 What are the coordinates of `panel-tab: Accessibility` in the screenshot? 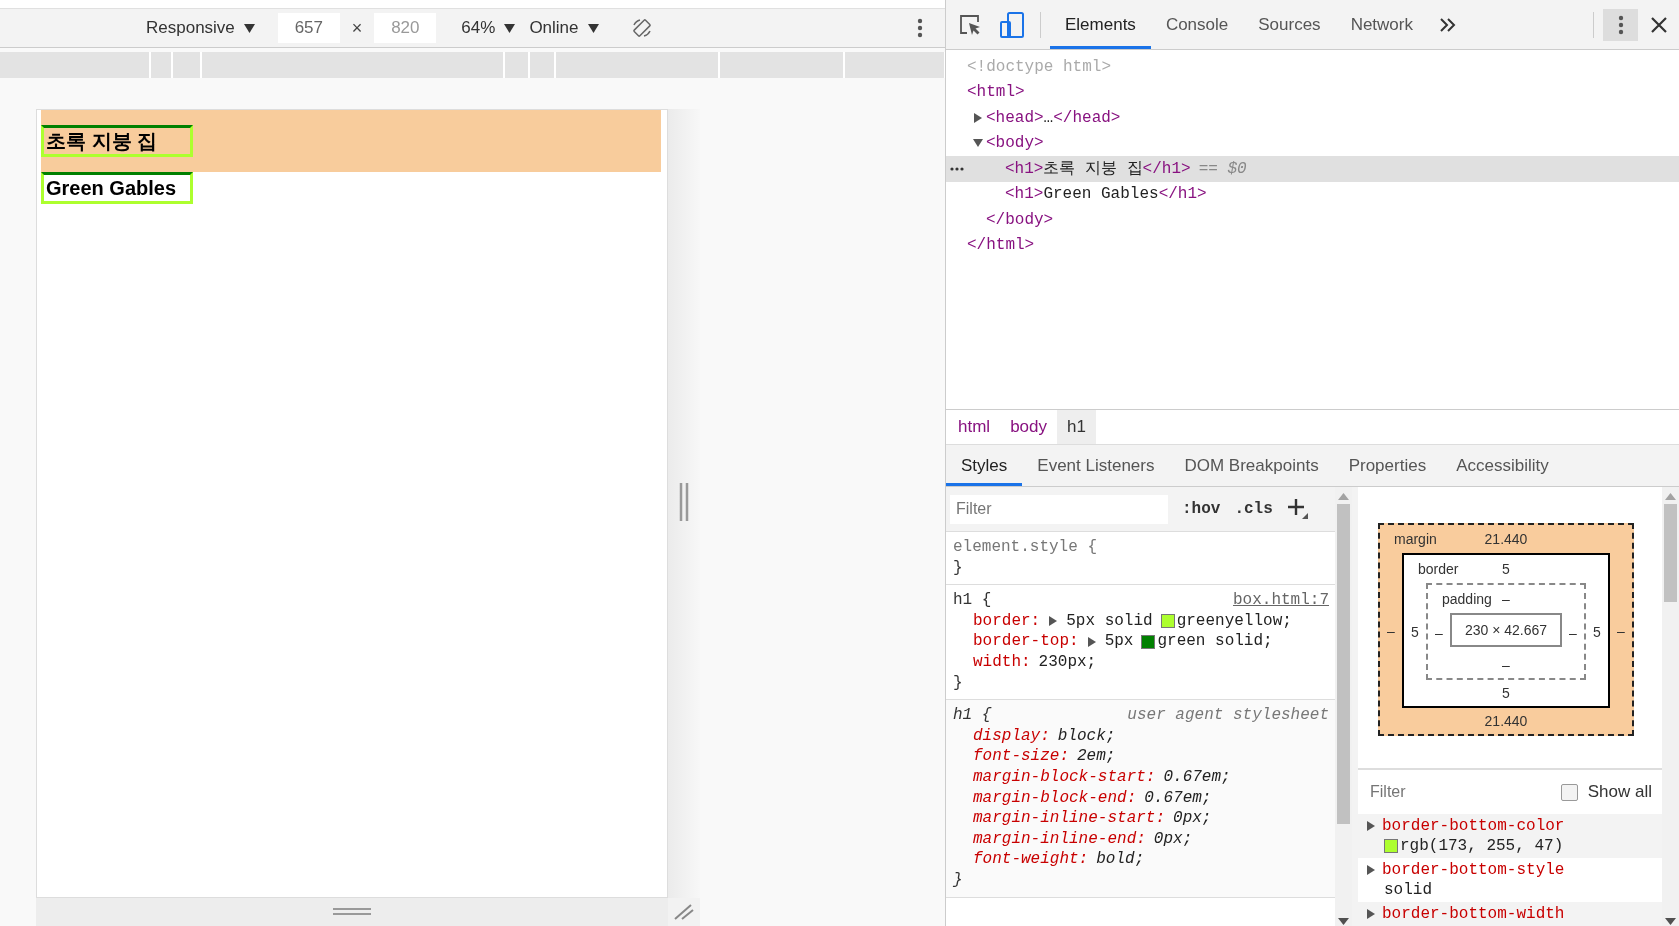 It's located at (1502, 465).